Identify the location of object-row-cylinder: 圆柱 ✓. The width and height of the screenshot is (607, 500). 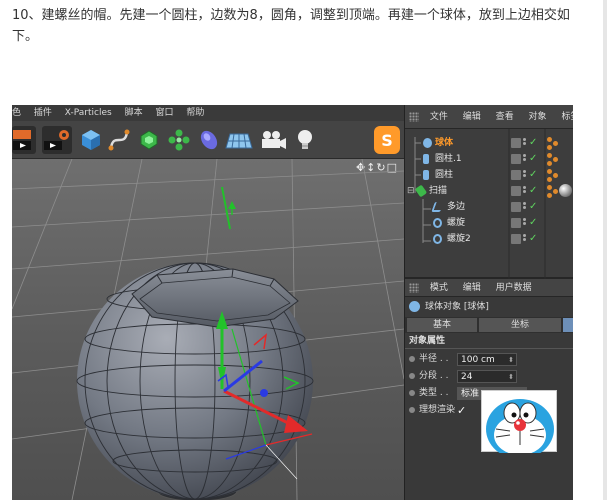
(489, 175).